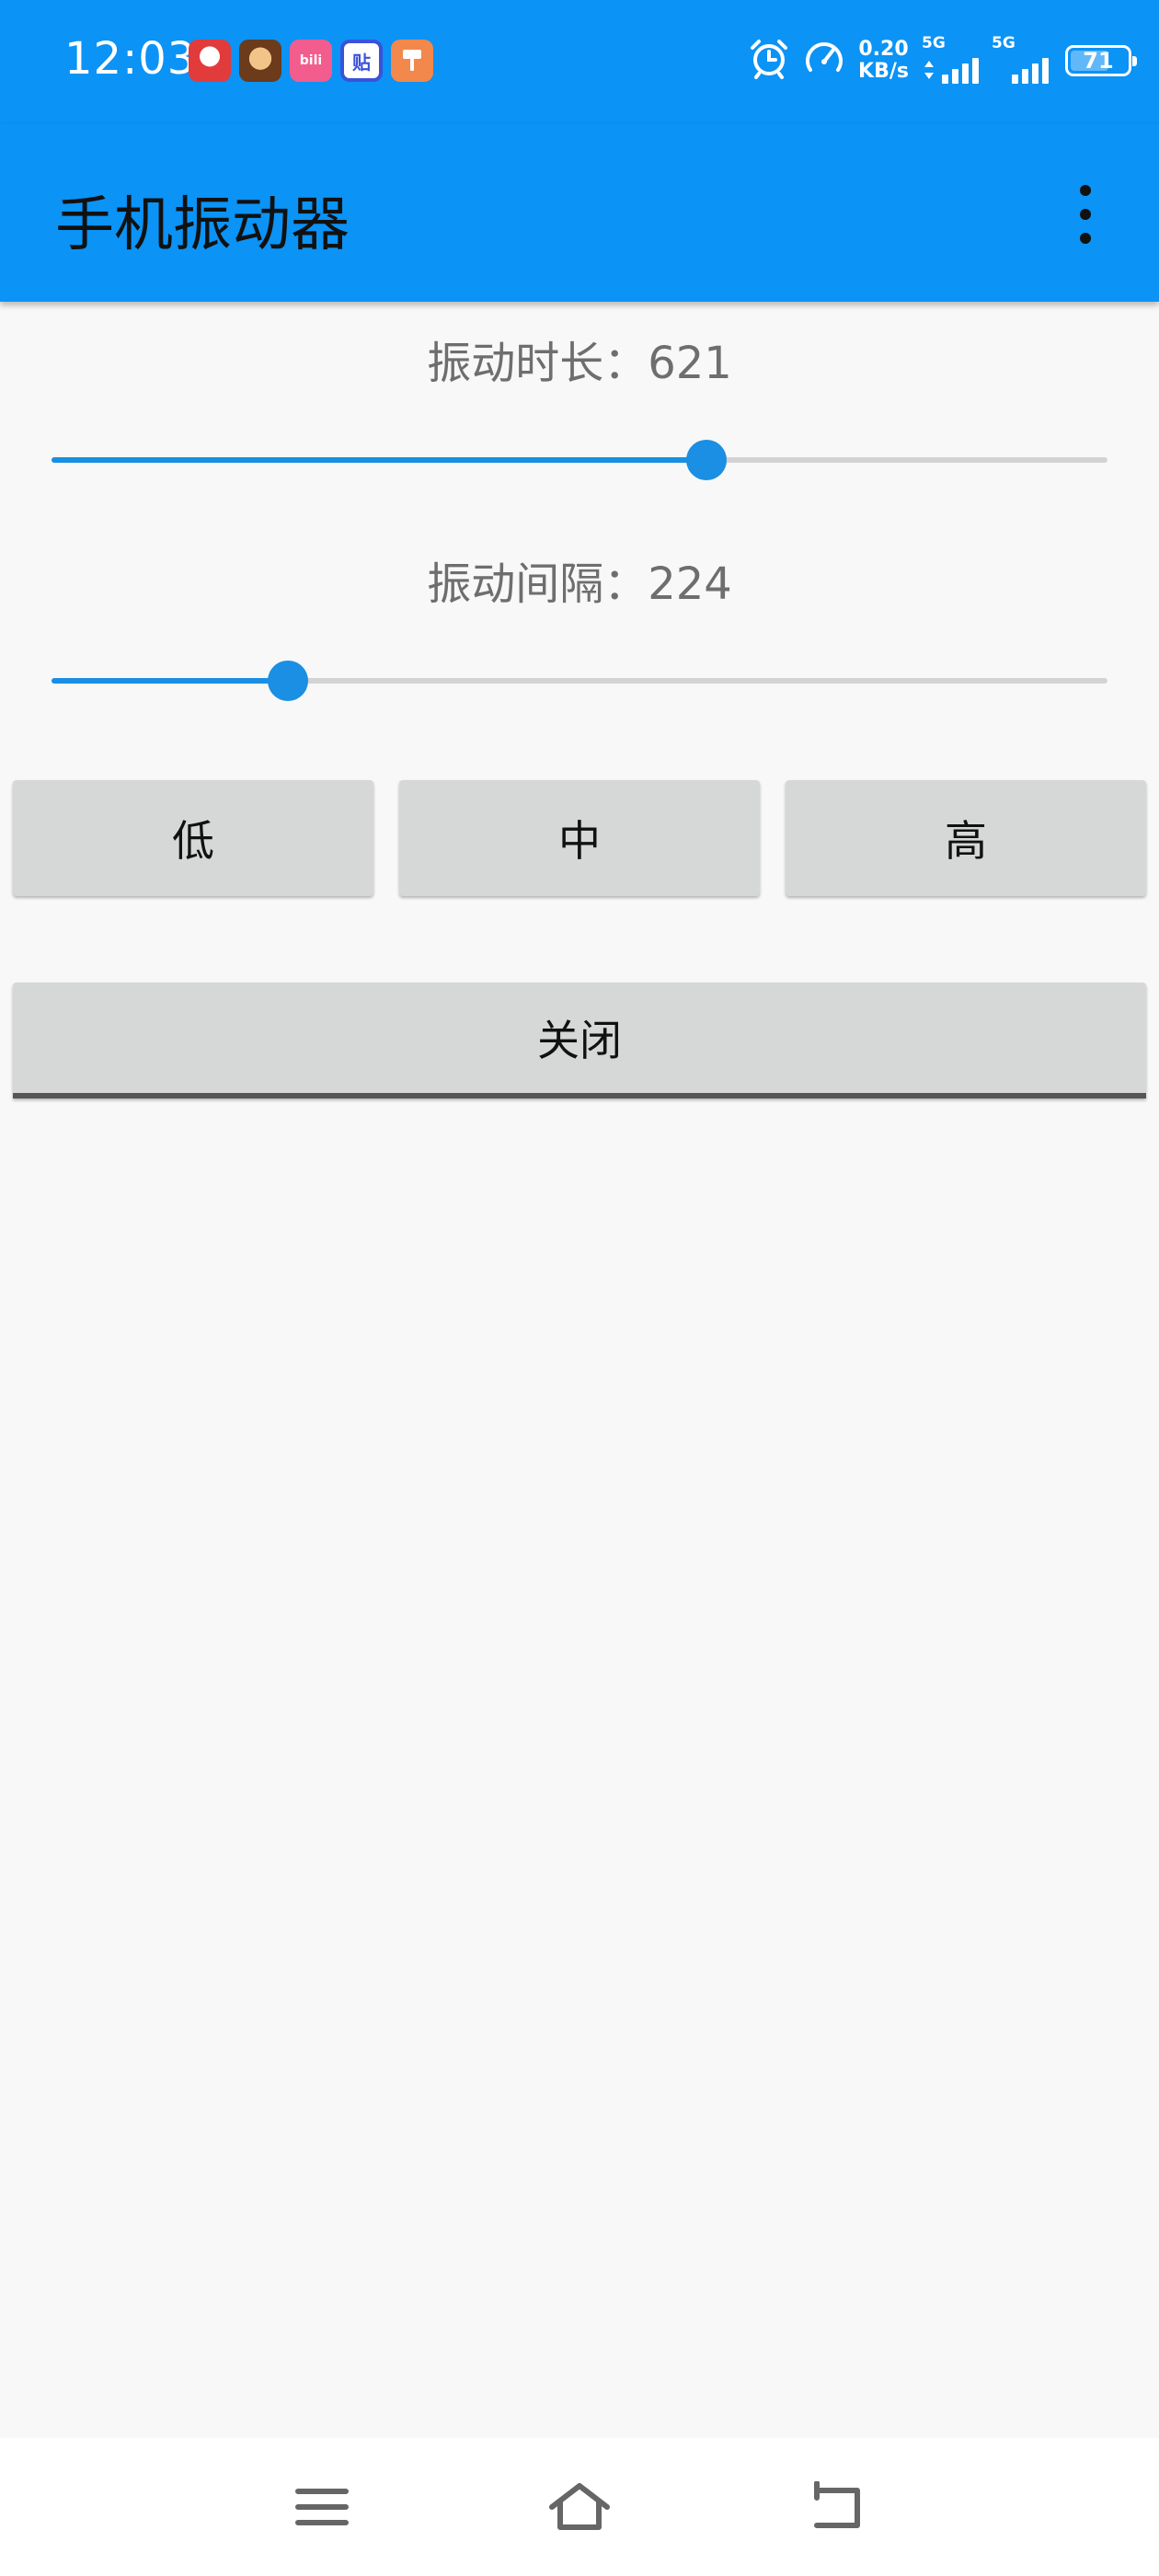 The width and height of the screenshot is (1159, 2576). Describe the element at coordinates (260, 61) in the screenshot. I see `hero-game-icon` at that location.